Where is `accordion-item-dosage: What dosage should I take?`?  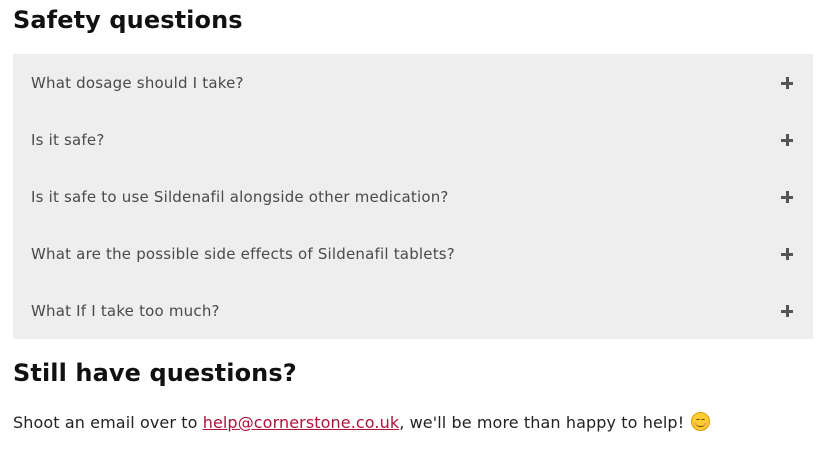
accordion-item-dosage: What dosage should I take? is located at coordinates (413, 82).